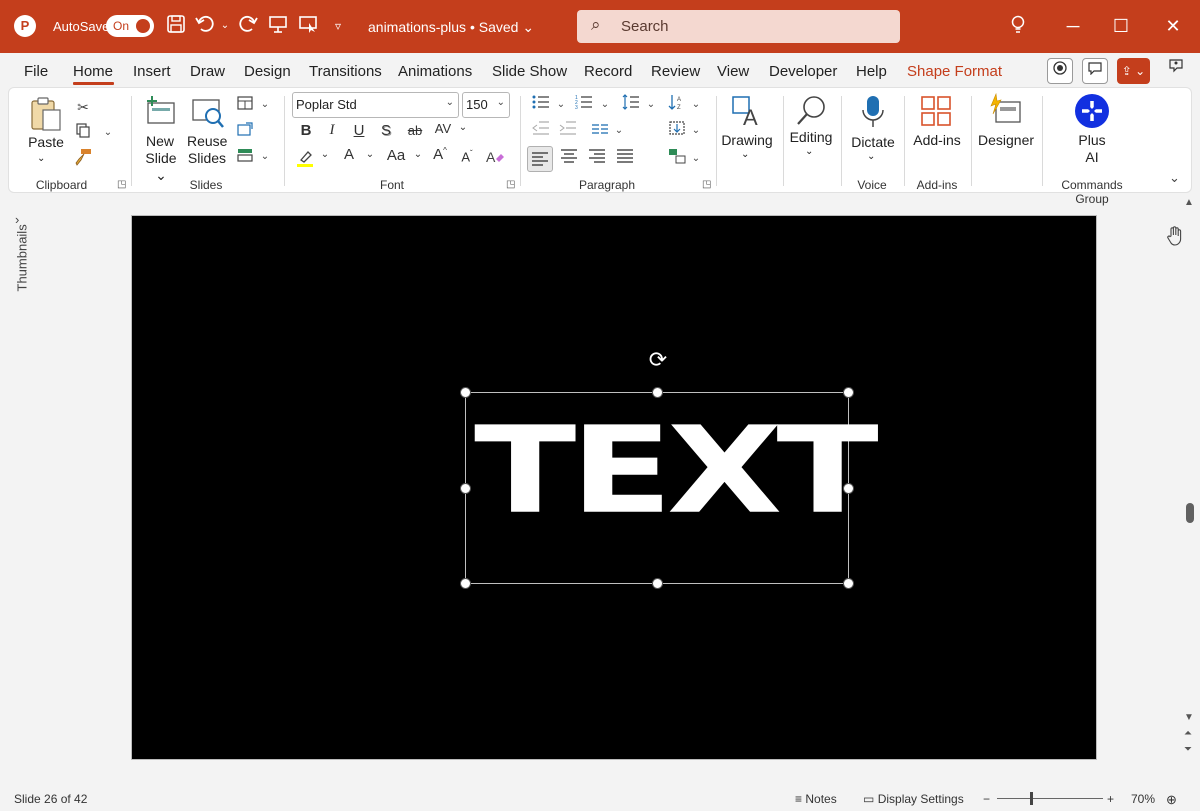  I want to click on add-ins-icon, so click(937, 112).